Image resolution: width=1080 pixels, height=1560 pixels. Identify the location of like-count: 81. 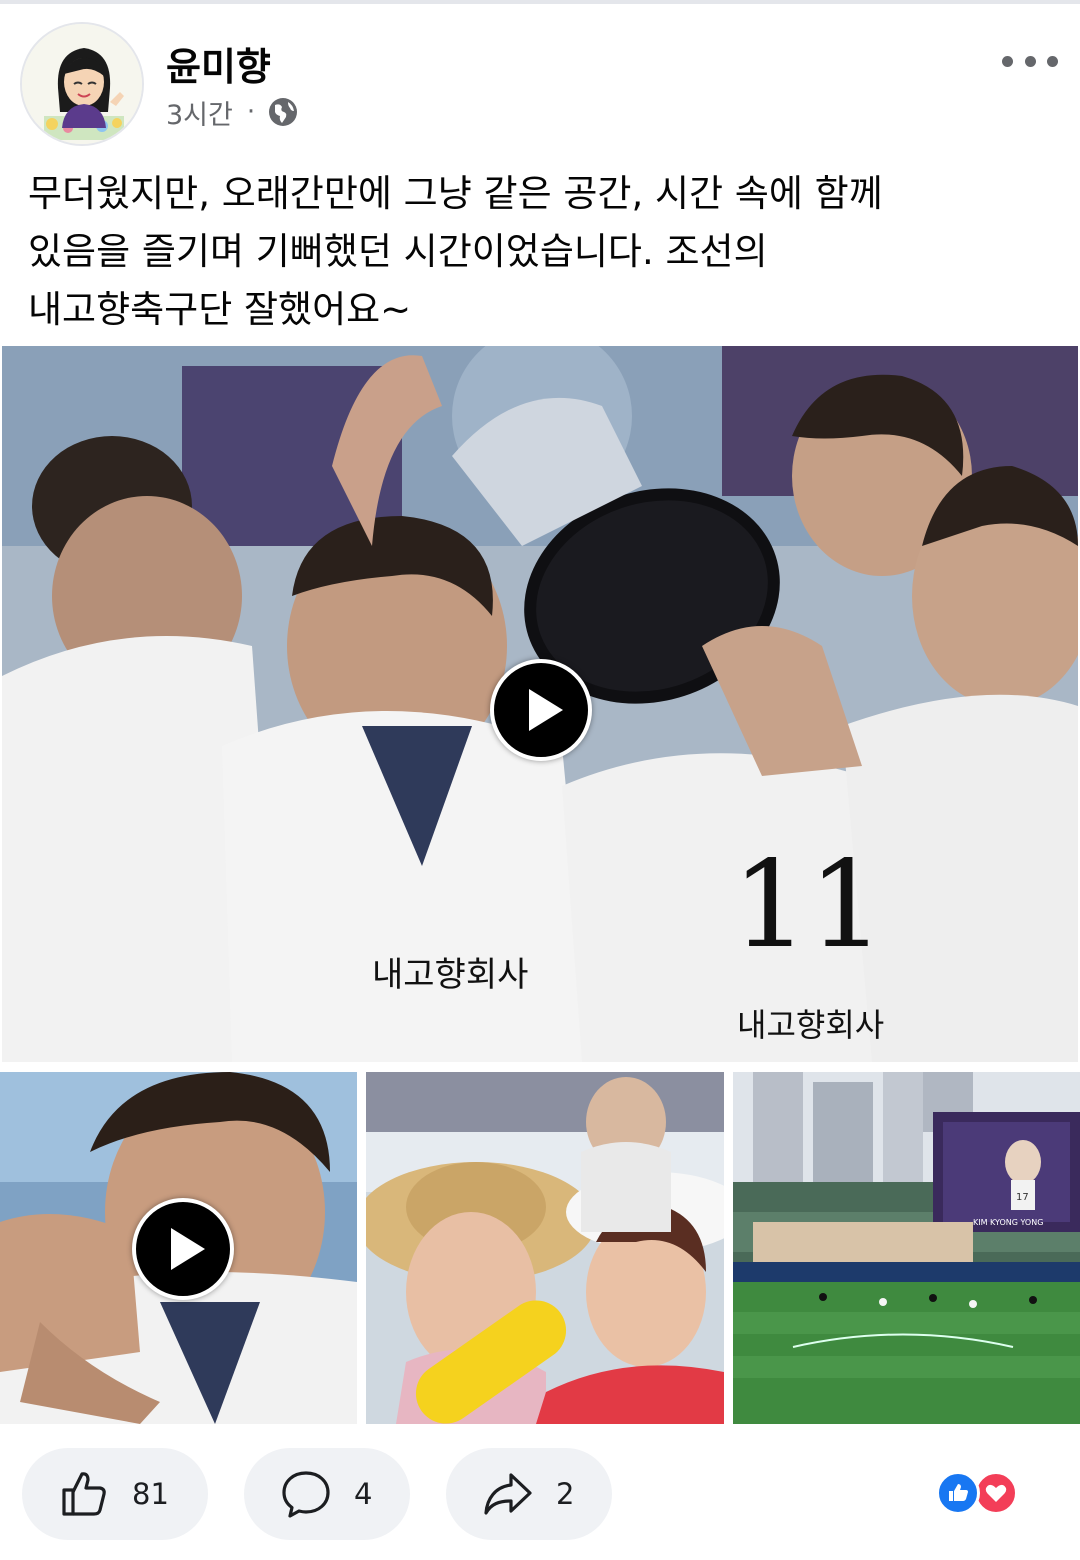
(150, 1494).